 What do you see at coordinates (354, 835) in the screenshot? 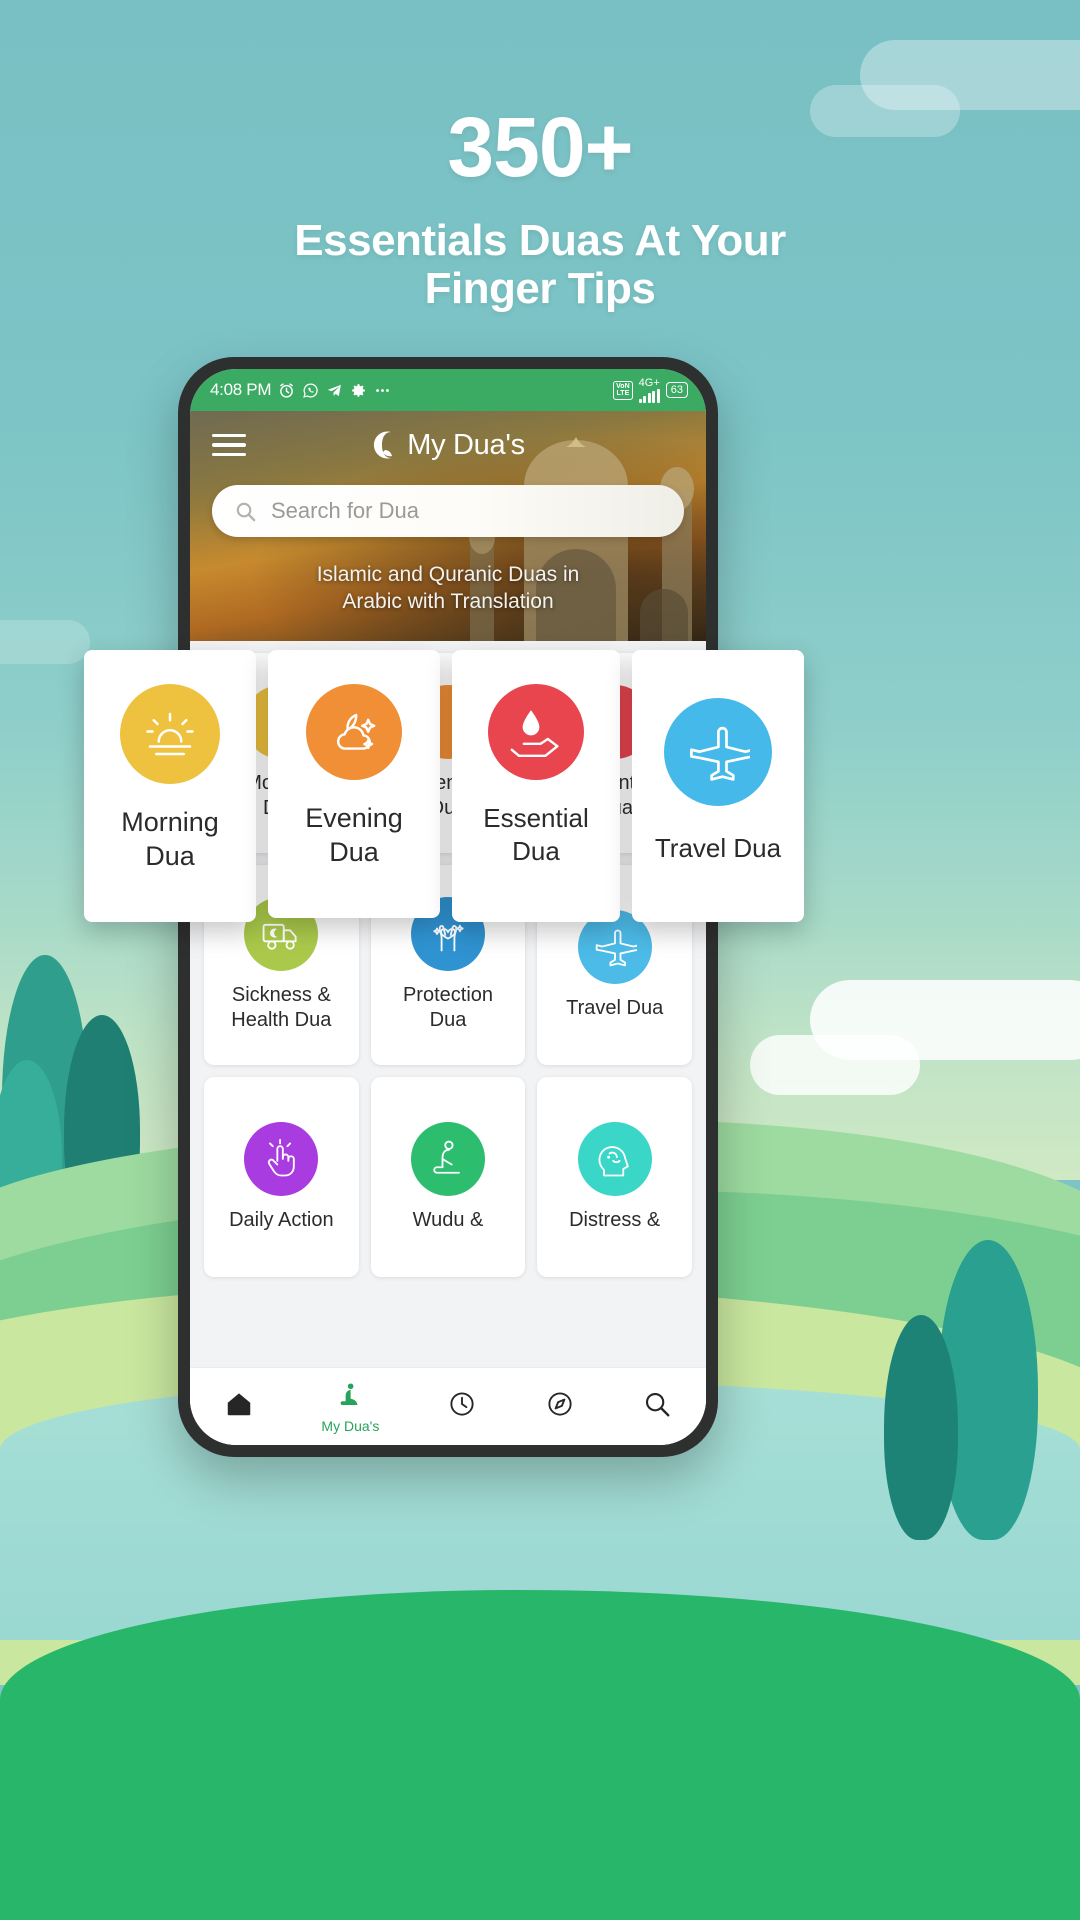
I see `featured-card-label: Evening Dua` at bounding box center [354, 835].